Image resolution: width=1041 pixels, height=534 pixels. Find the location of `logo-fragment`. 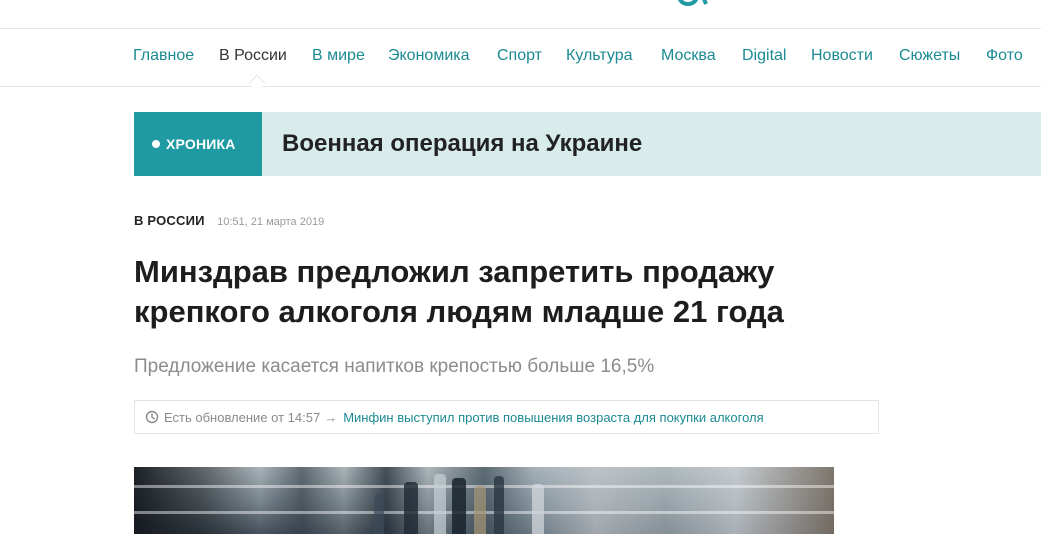

logo-fragment is located at coordinates (692, 6).